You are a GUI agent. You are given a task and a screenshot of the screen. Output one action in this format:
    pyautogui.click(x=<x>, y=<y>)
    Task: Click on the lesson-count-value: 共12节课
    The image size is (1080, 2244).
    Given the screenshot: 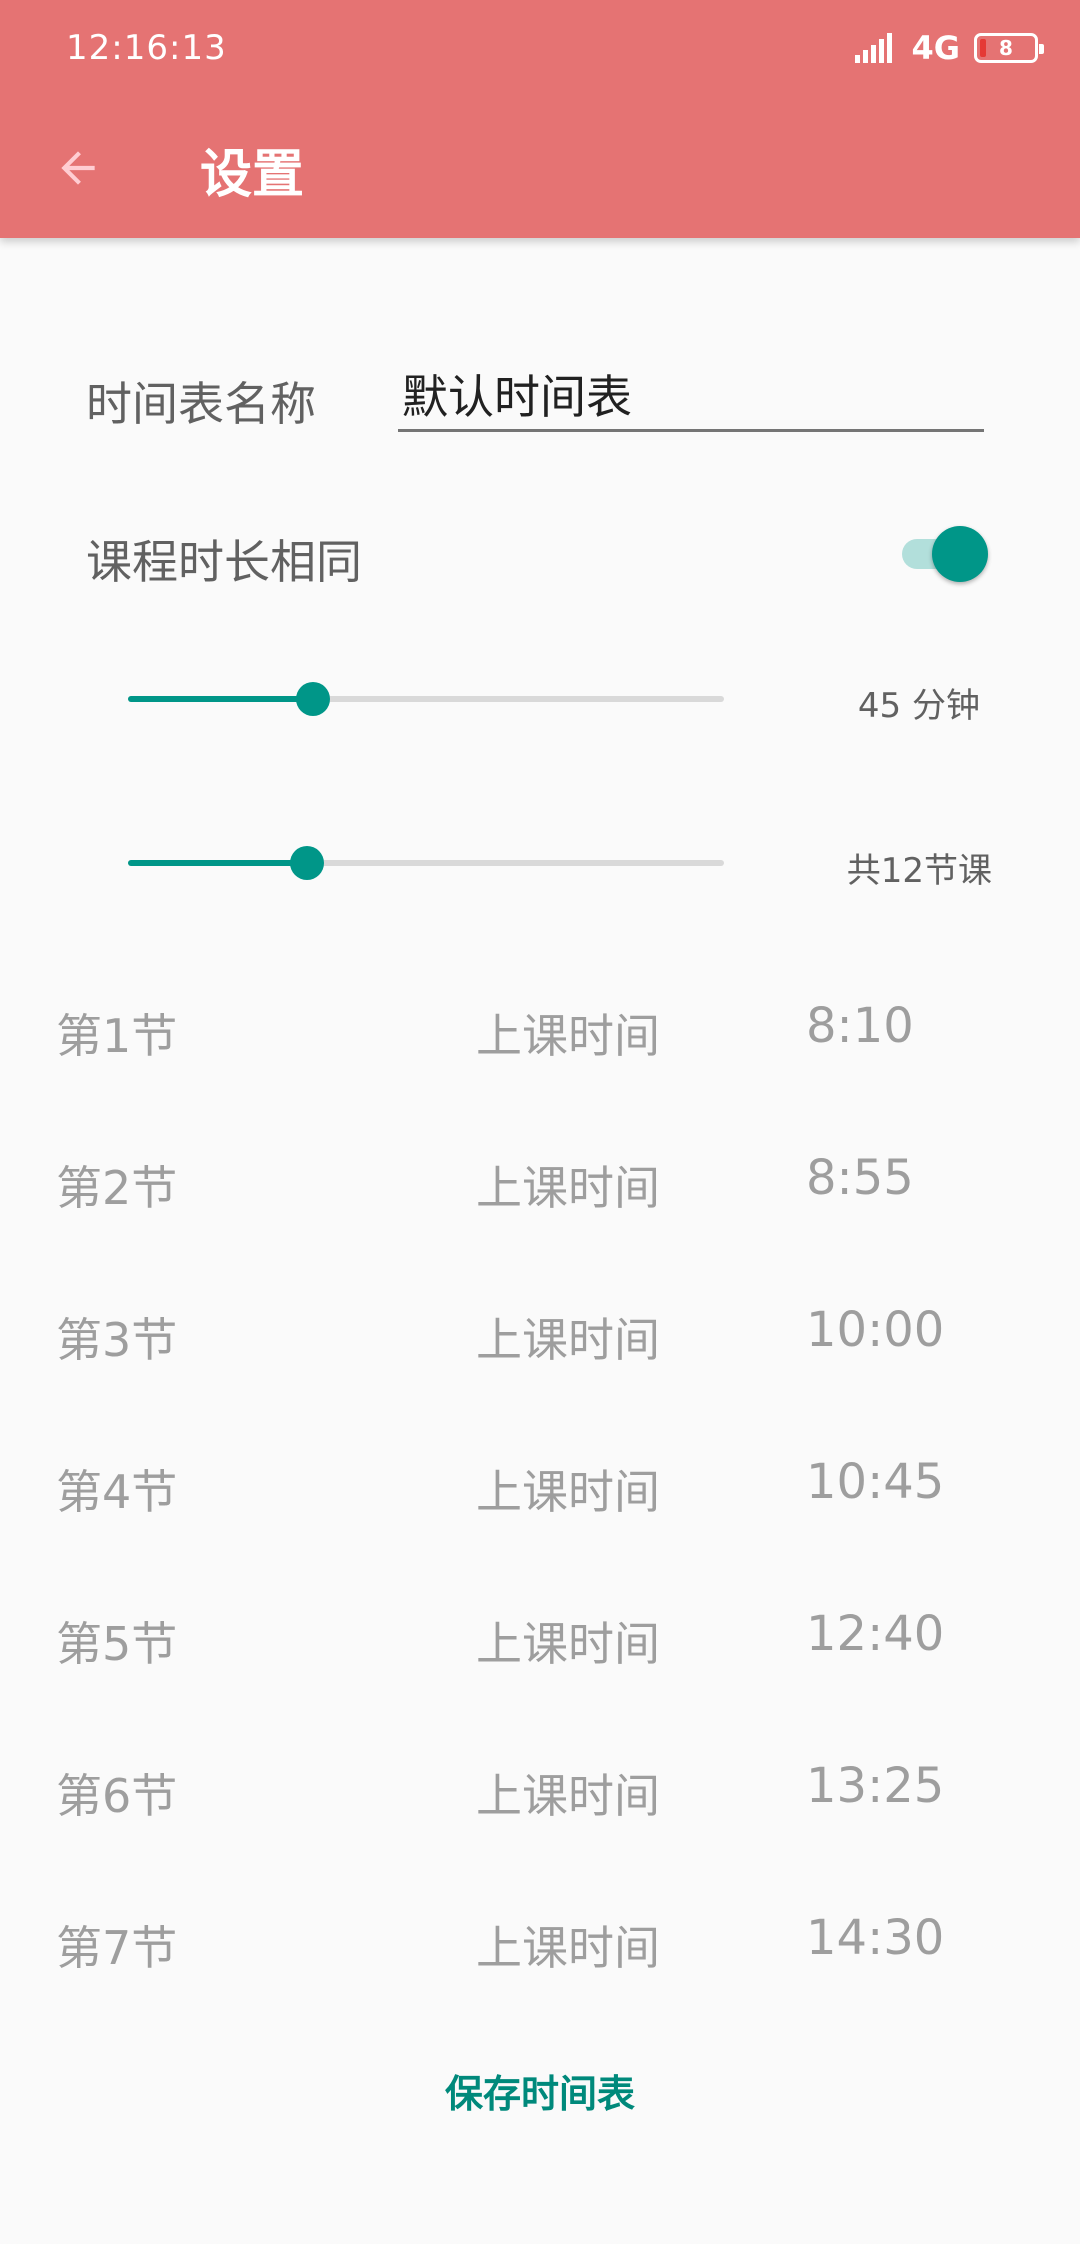 What is the action you would take?
    pyautogui.click(x=919, y=871)
    